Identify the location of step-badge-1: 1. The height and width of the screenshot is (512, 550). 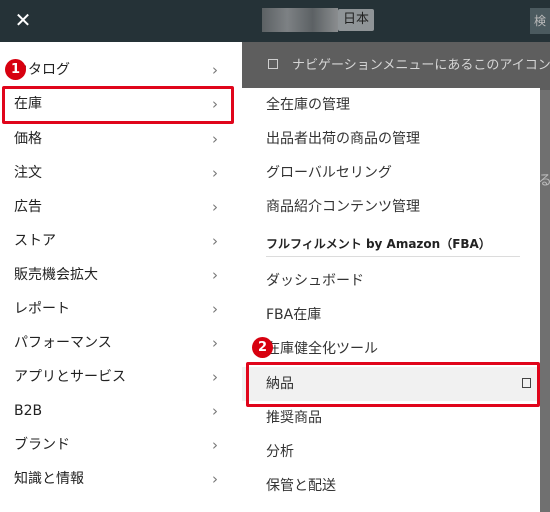
(15, 69).